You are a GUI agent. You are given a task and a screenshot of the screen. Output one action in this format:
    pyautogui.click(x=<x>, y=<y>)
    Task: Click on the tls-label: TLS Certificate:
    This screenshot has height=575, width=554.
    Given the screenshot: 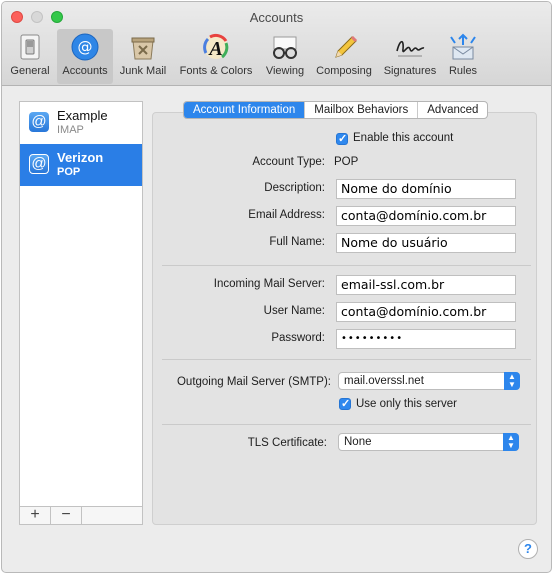 What is the action you would take?
    pyautogui.click(x=287, y=443)
    